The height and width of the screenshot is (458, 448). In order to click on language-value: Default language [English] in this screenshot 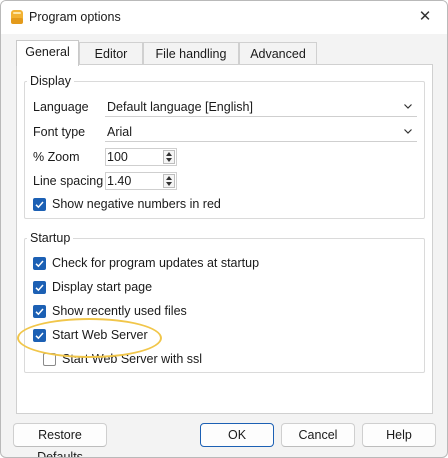, I will do `click(180, 107)`.